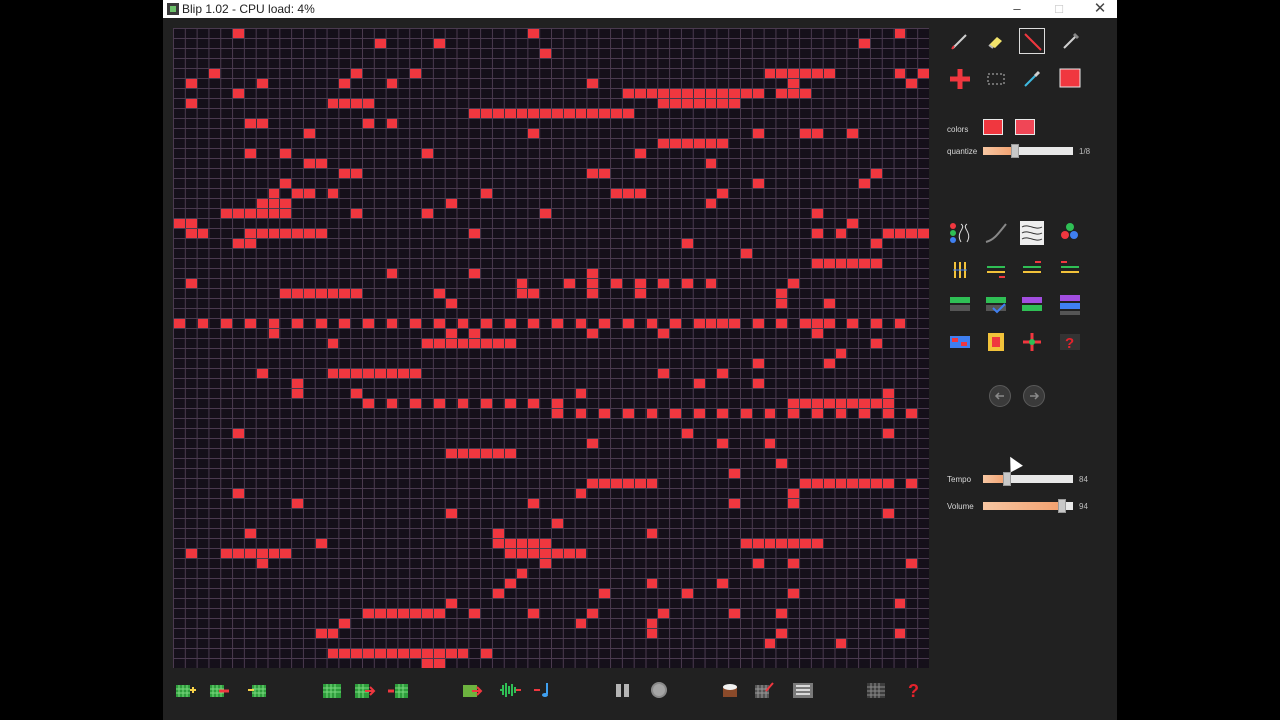  What do you see at coordinates (1070, 270) in the screenshot?
I see `bars-offset-tool` at bounding box center [1070, 270].